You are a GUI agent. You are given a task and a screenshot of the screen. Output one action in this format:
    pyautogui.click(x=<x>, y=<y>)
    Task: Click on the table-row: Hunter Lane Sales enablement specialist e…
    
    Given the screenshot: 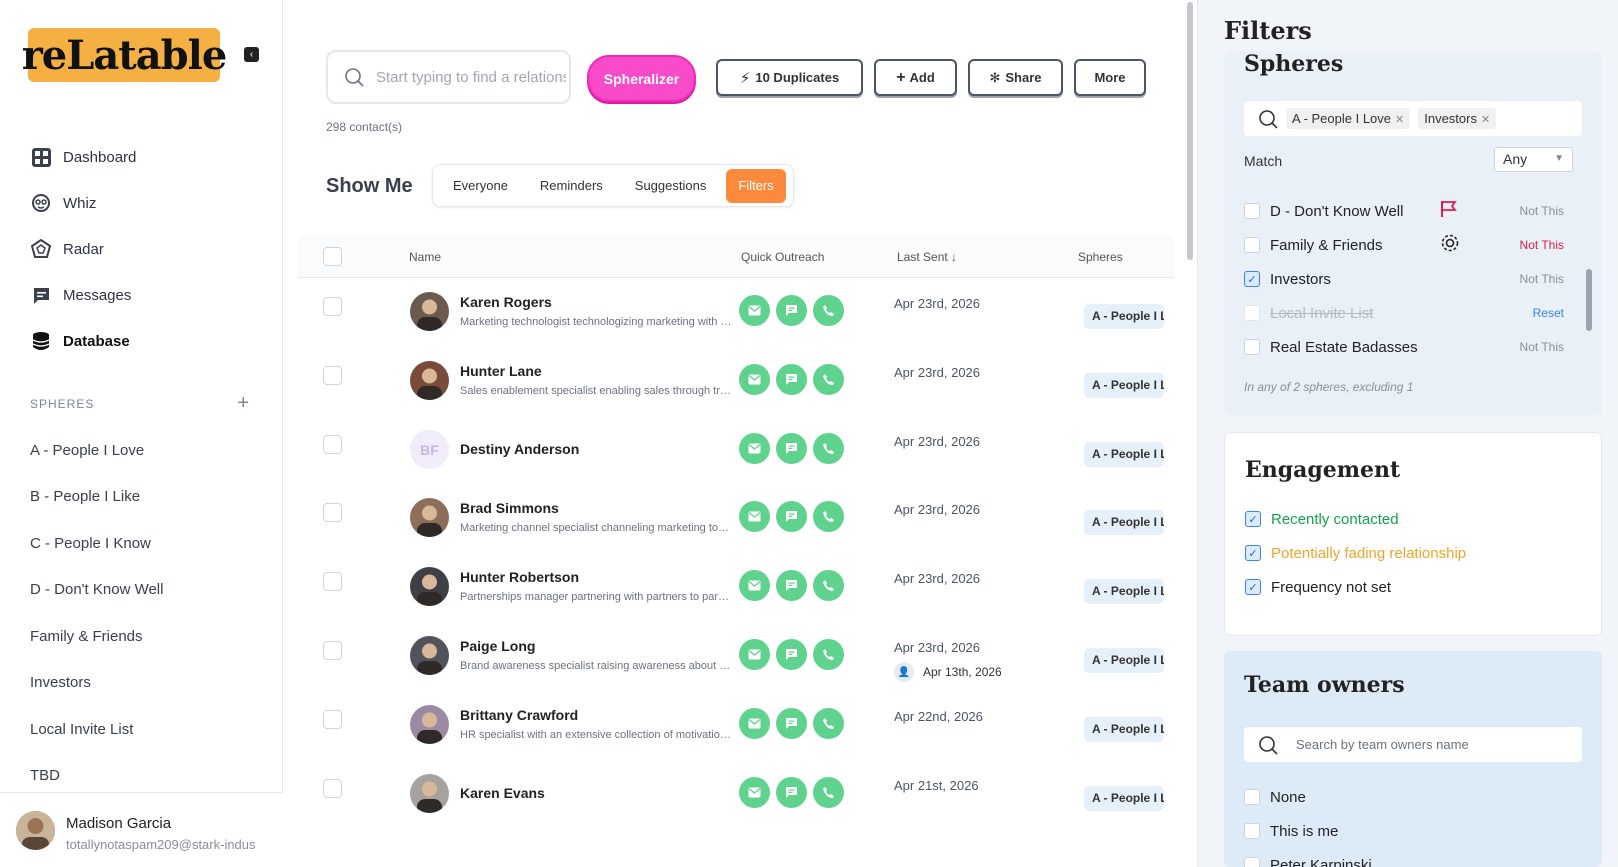 What is the action you would take?
    pyautogui.click(x=736, y=384)
    